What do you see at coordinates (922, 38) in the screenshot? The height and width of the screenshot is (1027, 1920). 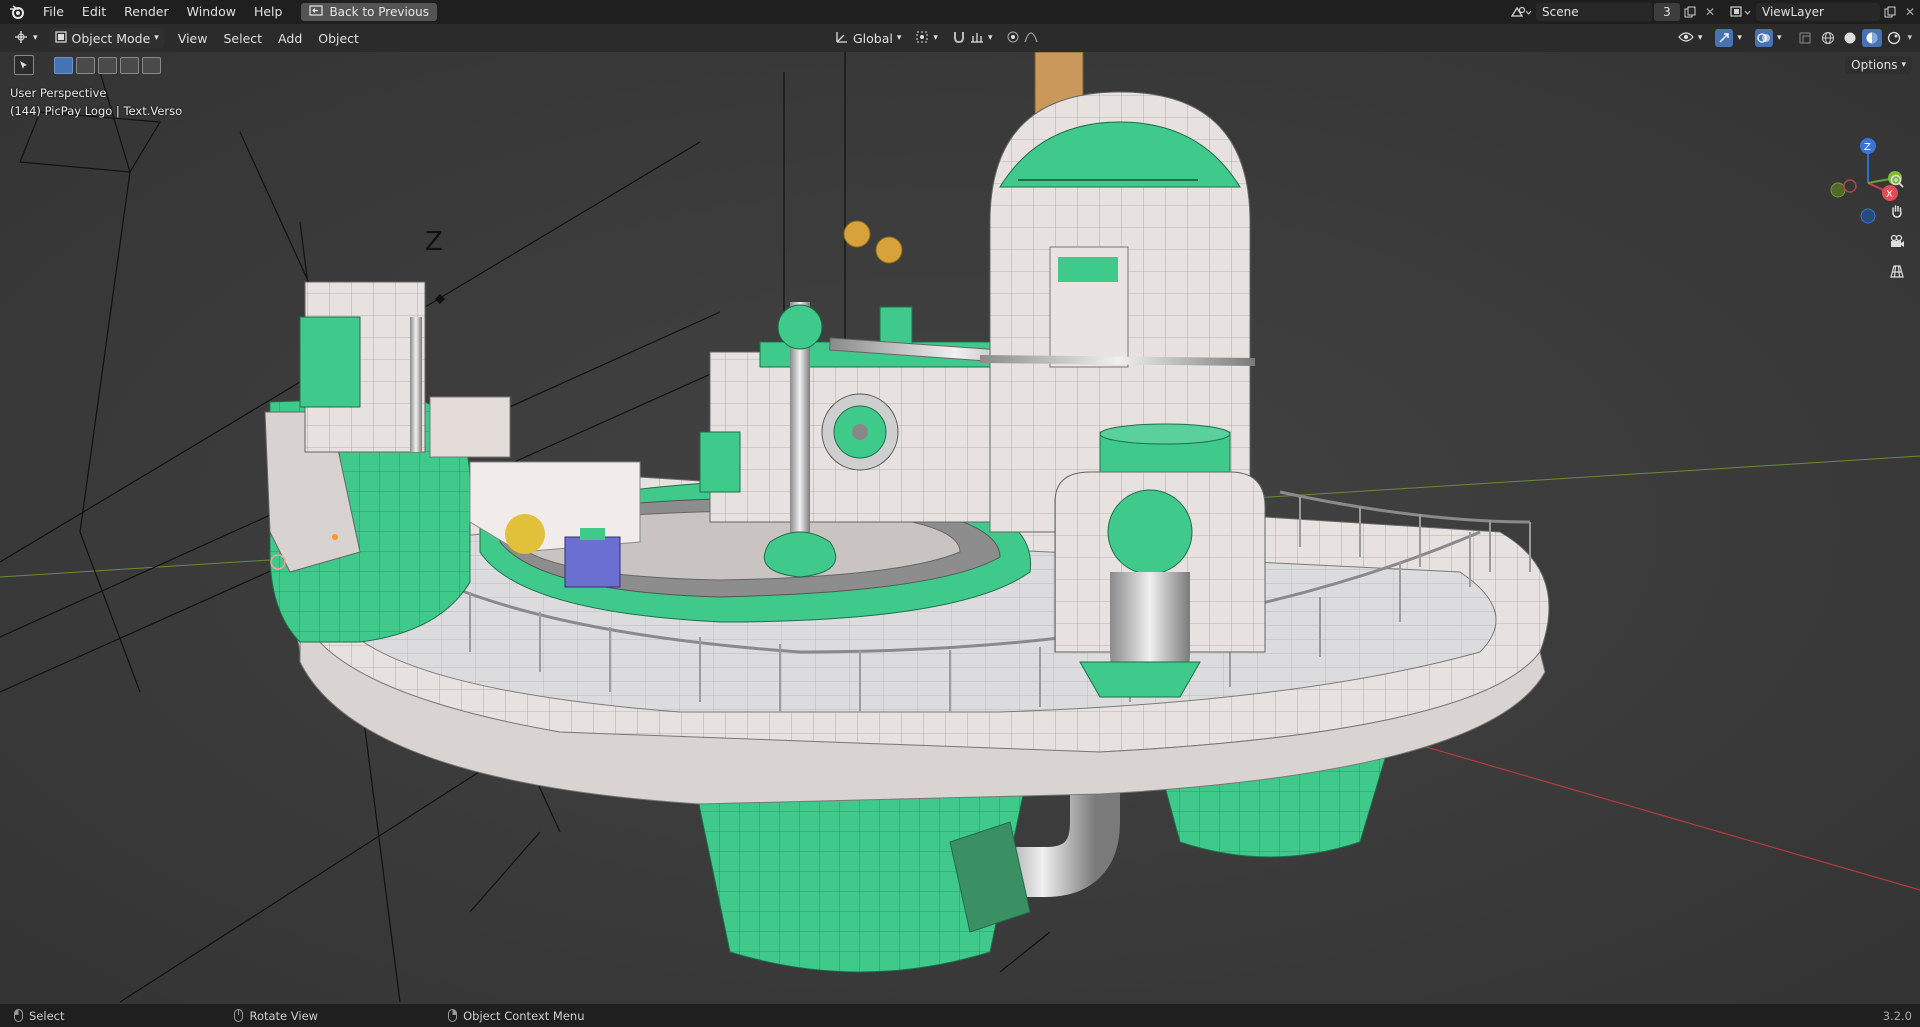 I see `pivot-point-icon` at bounding box center [922, 38].